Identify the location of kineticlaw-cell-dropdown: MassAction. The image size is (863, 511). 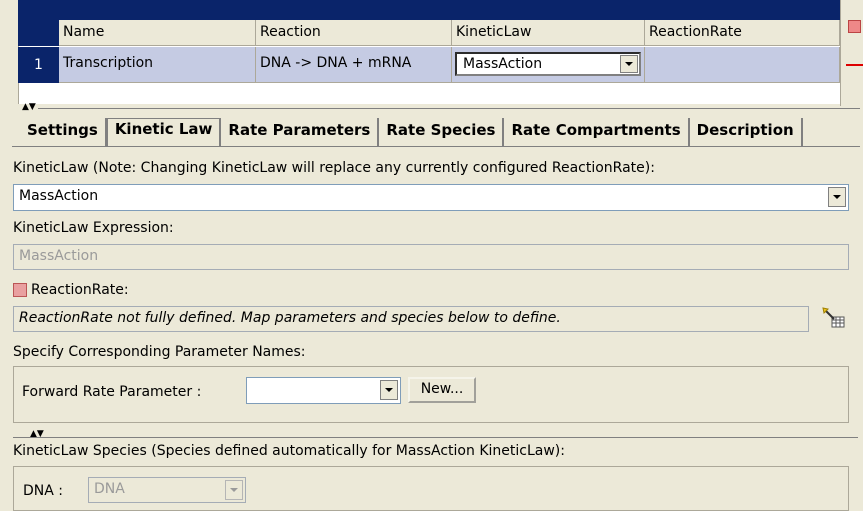
(548, 64).